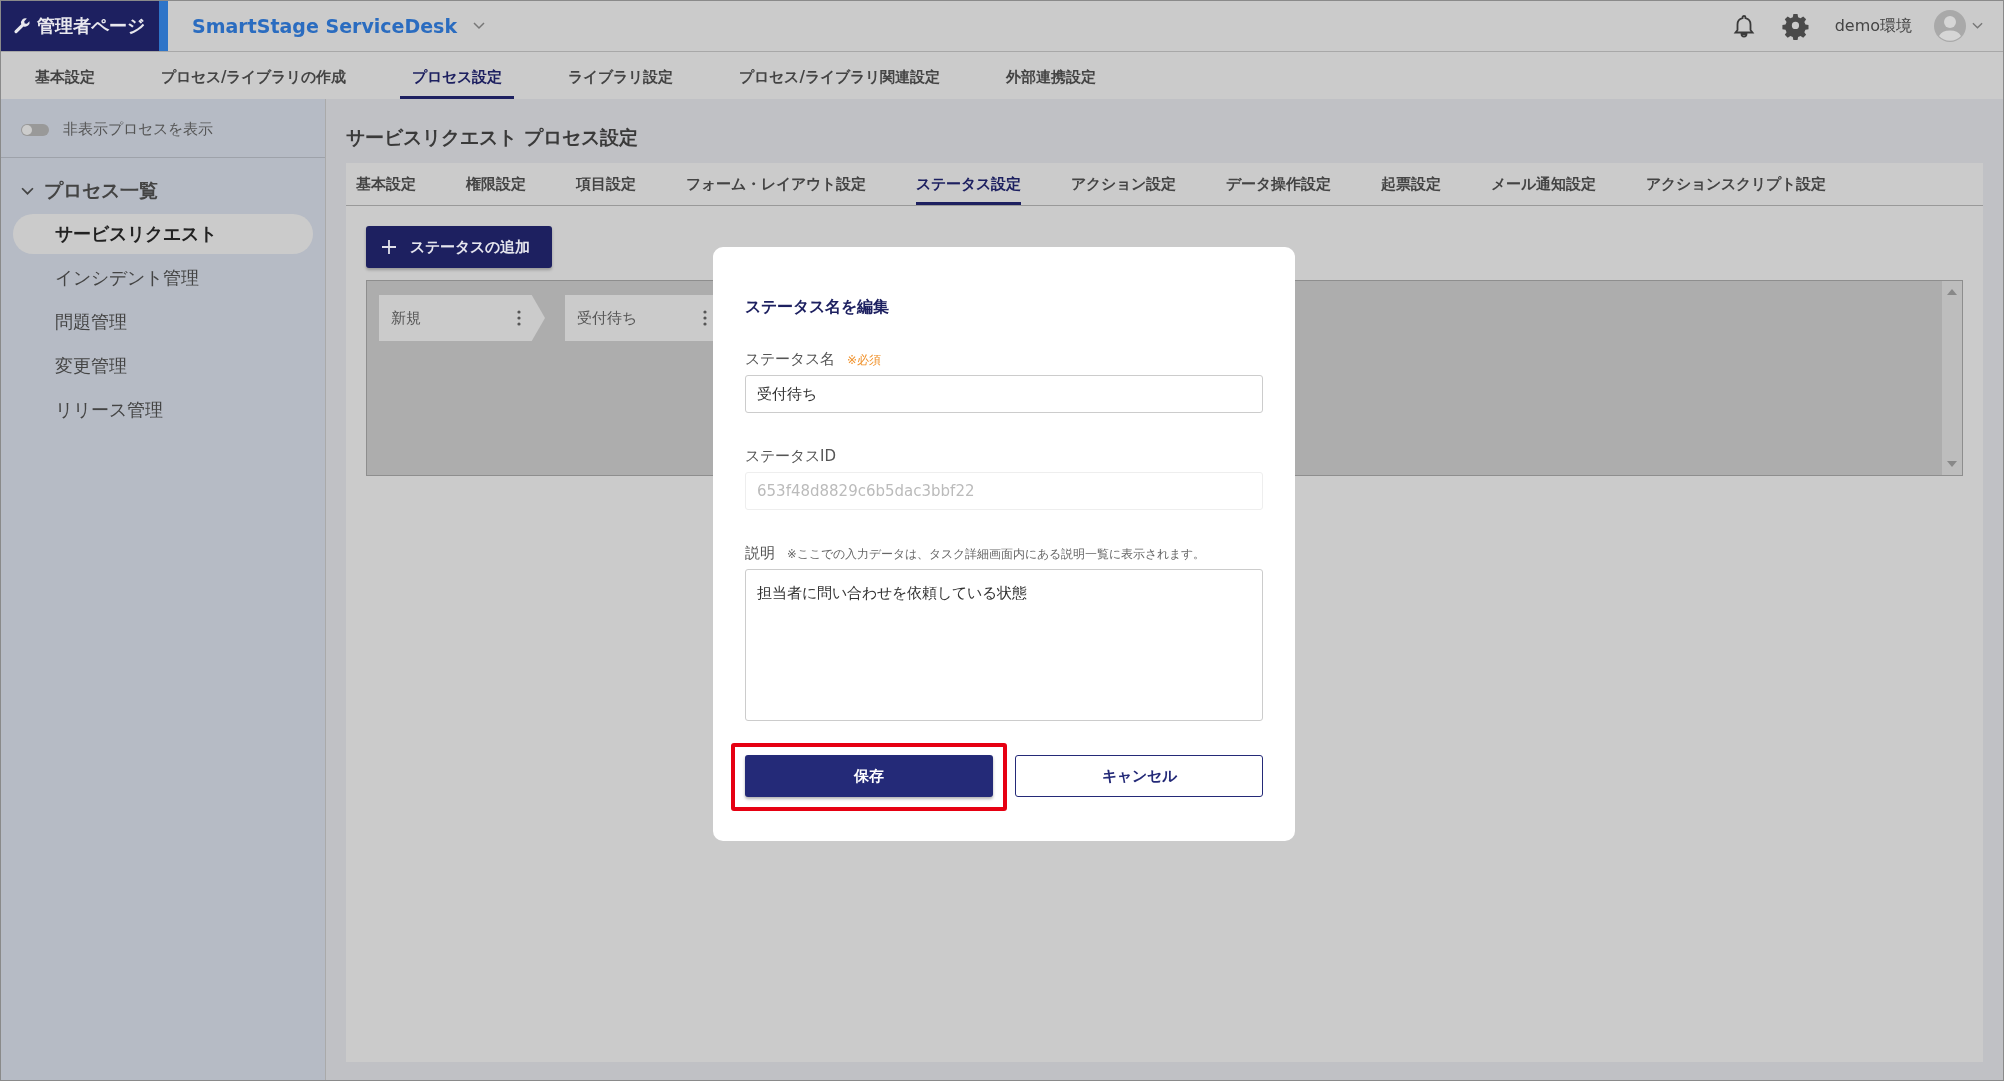 This screenshot has height=1081, width=2004. I want to click on status-chip: 新規, so click(462, 318).